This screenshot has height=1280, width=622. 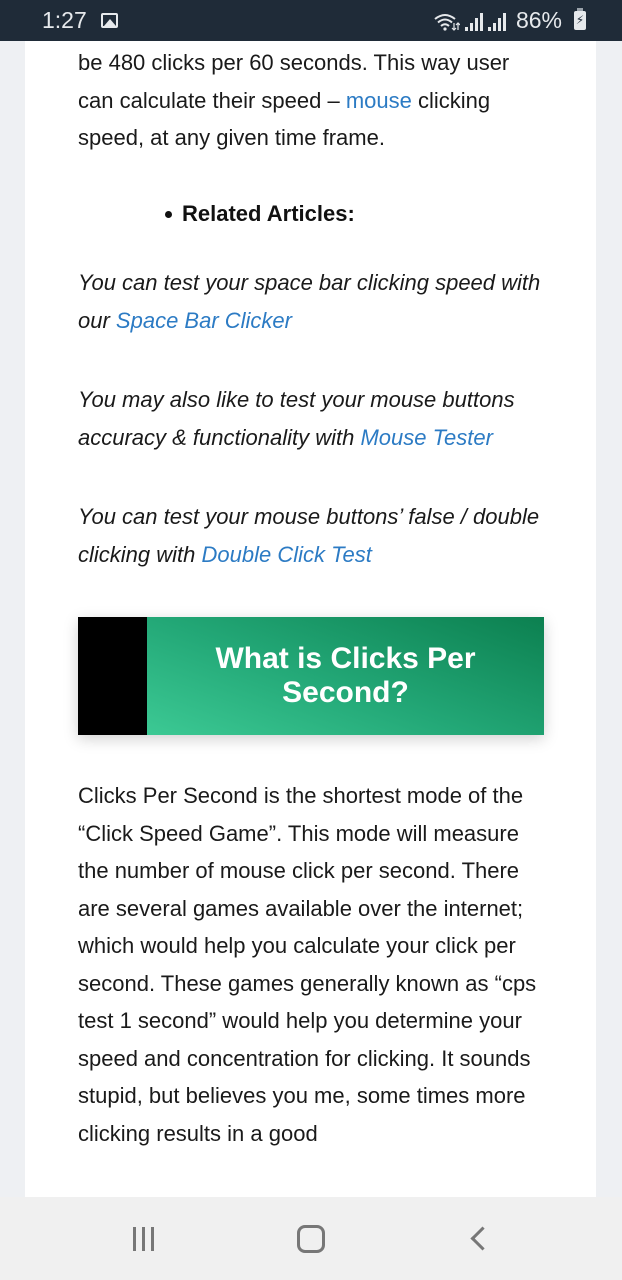 What do you see at coordinates (580, 19) in the screenshot?
I see `battery-charging-icon` at bounding box center [580, 19].